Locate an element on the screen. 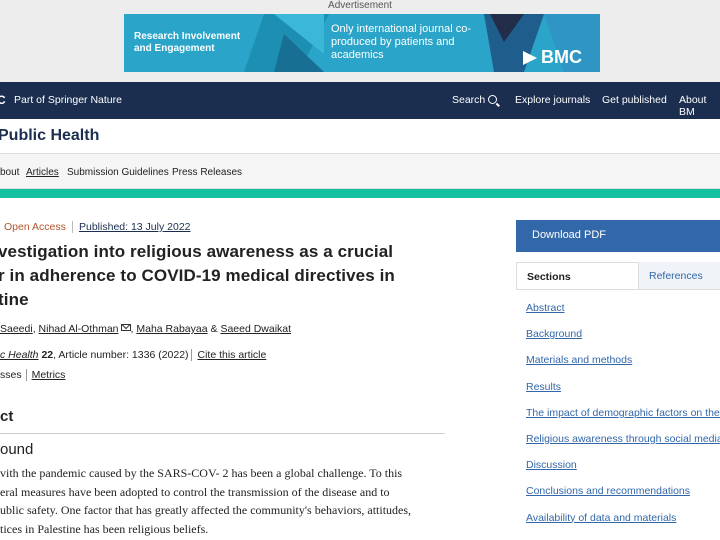 This screenshot has height=540, width=720. background-subheading: ound is located at coordinates (17, 449).